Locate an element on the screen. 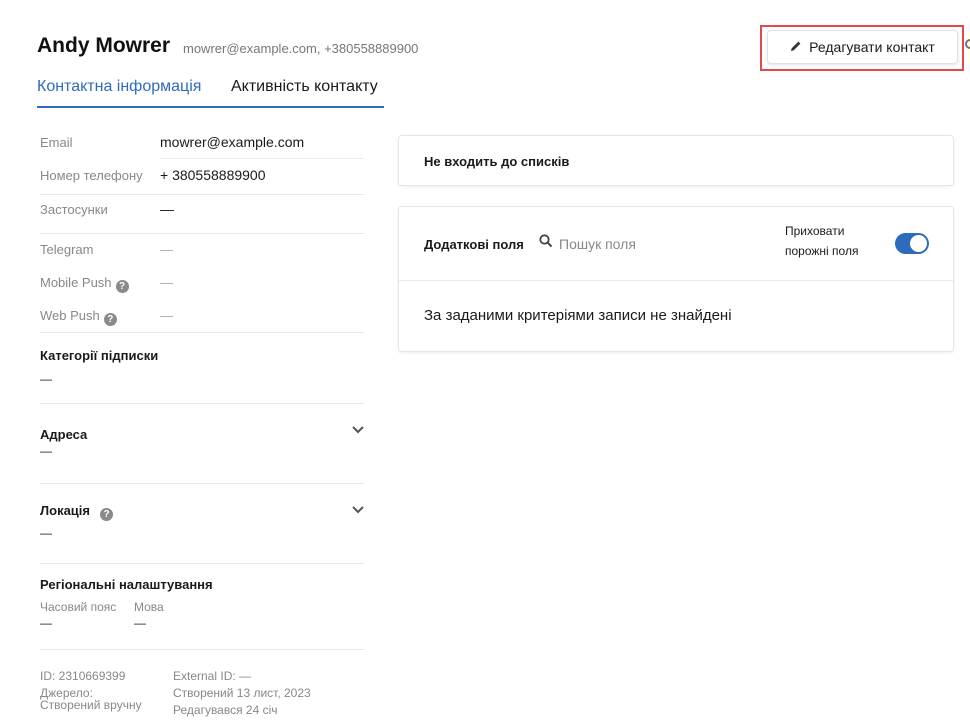  timezone-label: Часовий пояс is located at coordinates (78, 607).